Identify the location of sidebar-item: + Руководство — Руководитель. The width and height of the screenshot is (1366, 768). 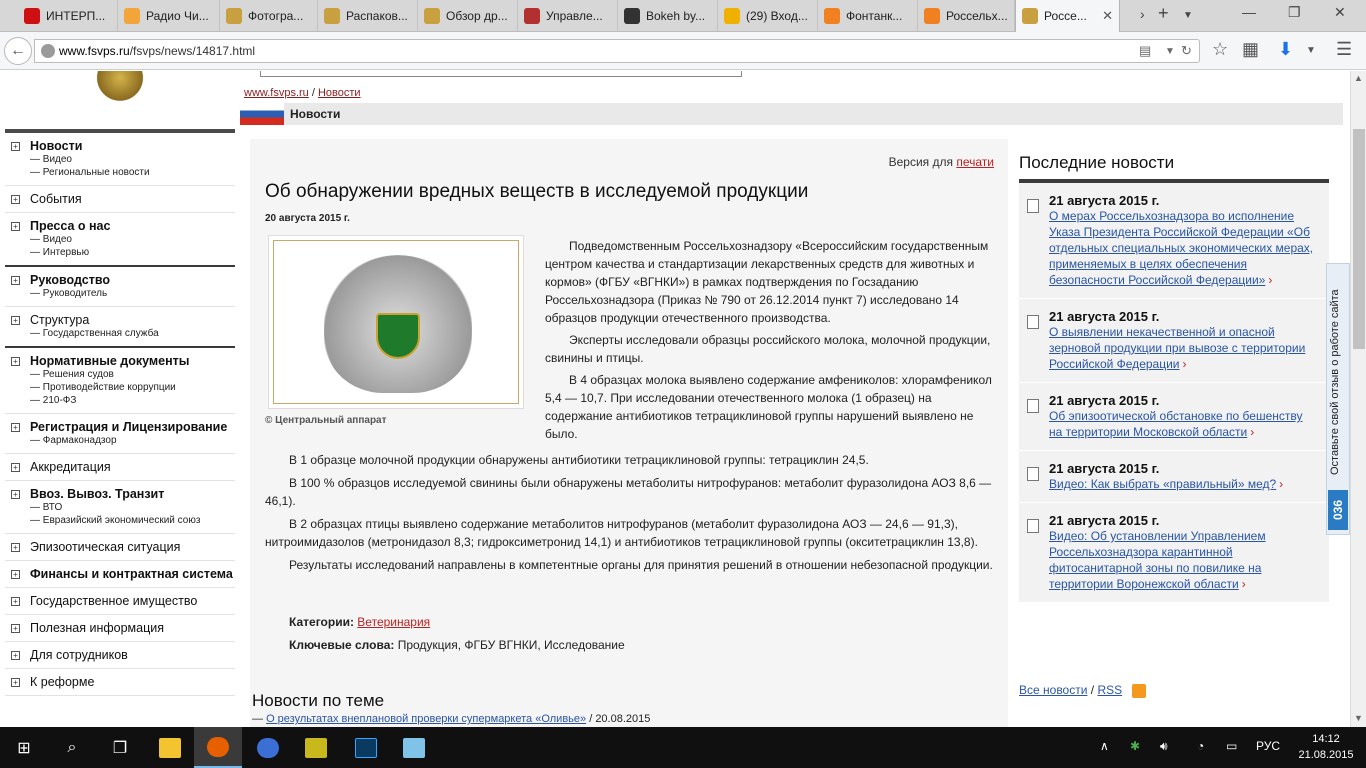
(120, 287).